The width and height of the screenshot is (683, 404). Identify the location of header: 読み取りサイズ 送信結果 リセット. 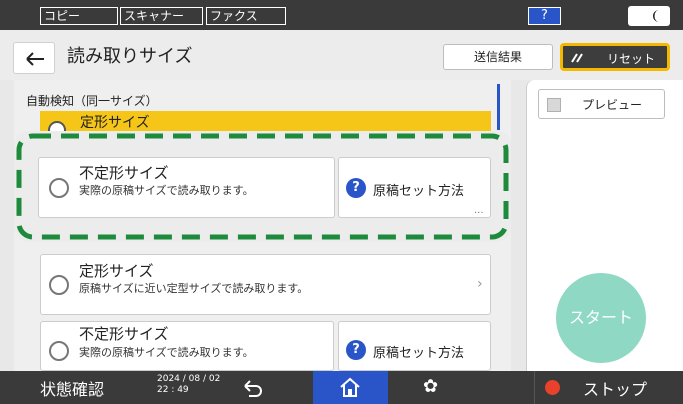
(341, 55).